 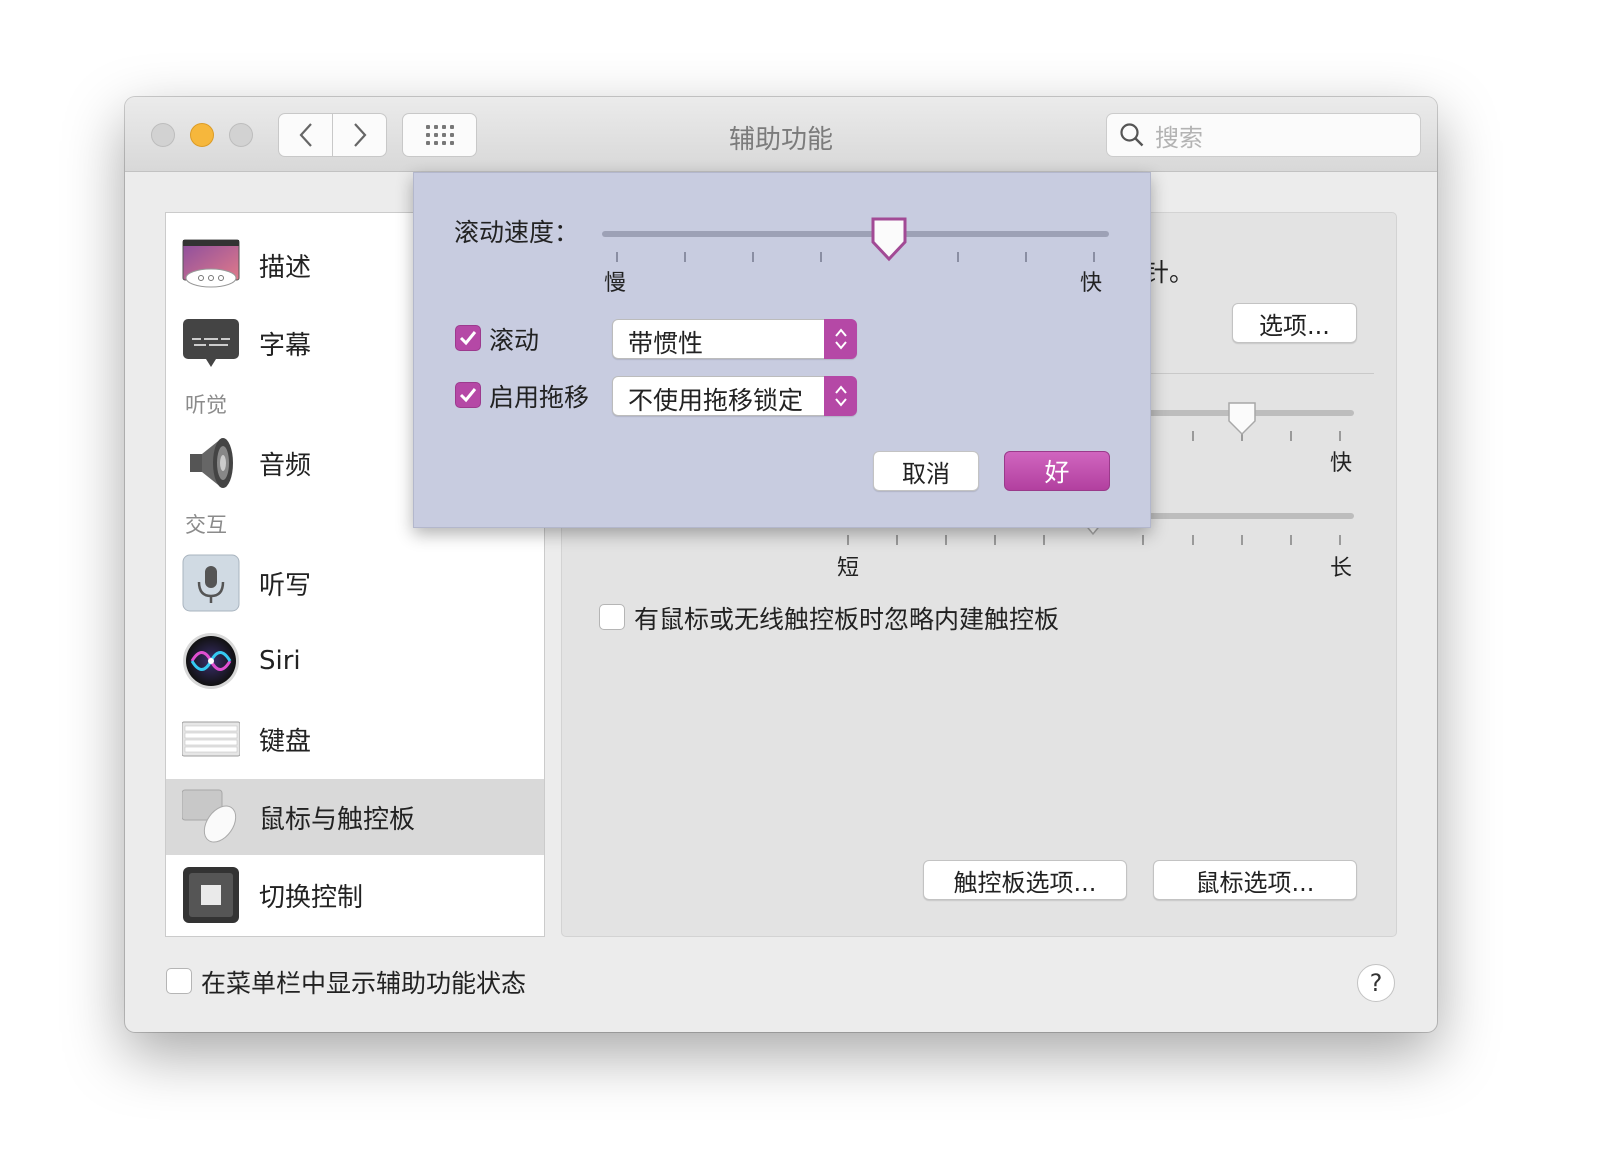 I want to click on section-label-interaction: 交互, so click(x=206, y=525).